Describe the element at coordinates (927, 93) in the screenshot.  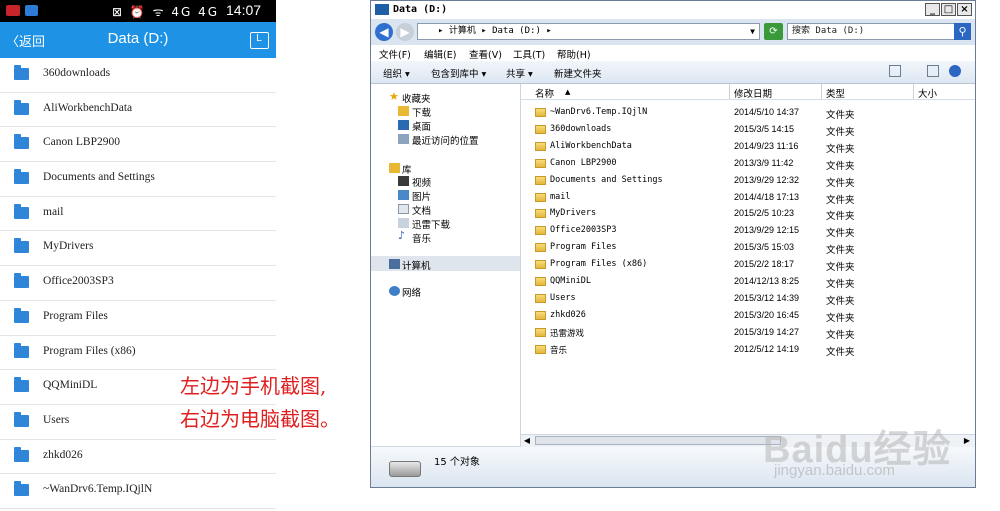
I see `column-size: 大小` at that location.